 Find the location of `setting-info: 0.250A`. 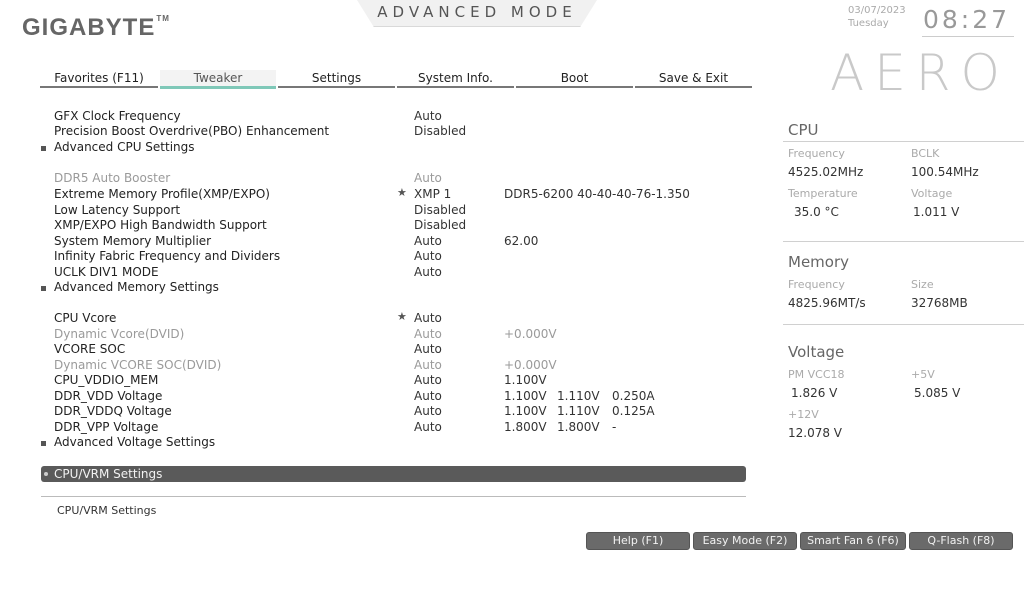

setting-info: 0.250A is located at coordinates (633, 396).